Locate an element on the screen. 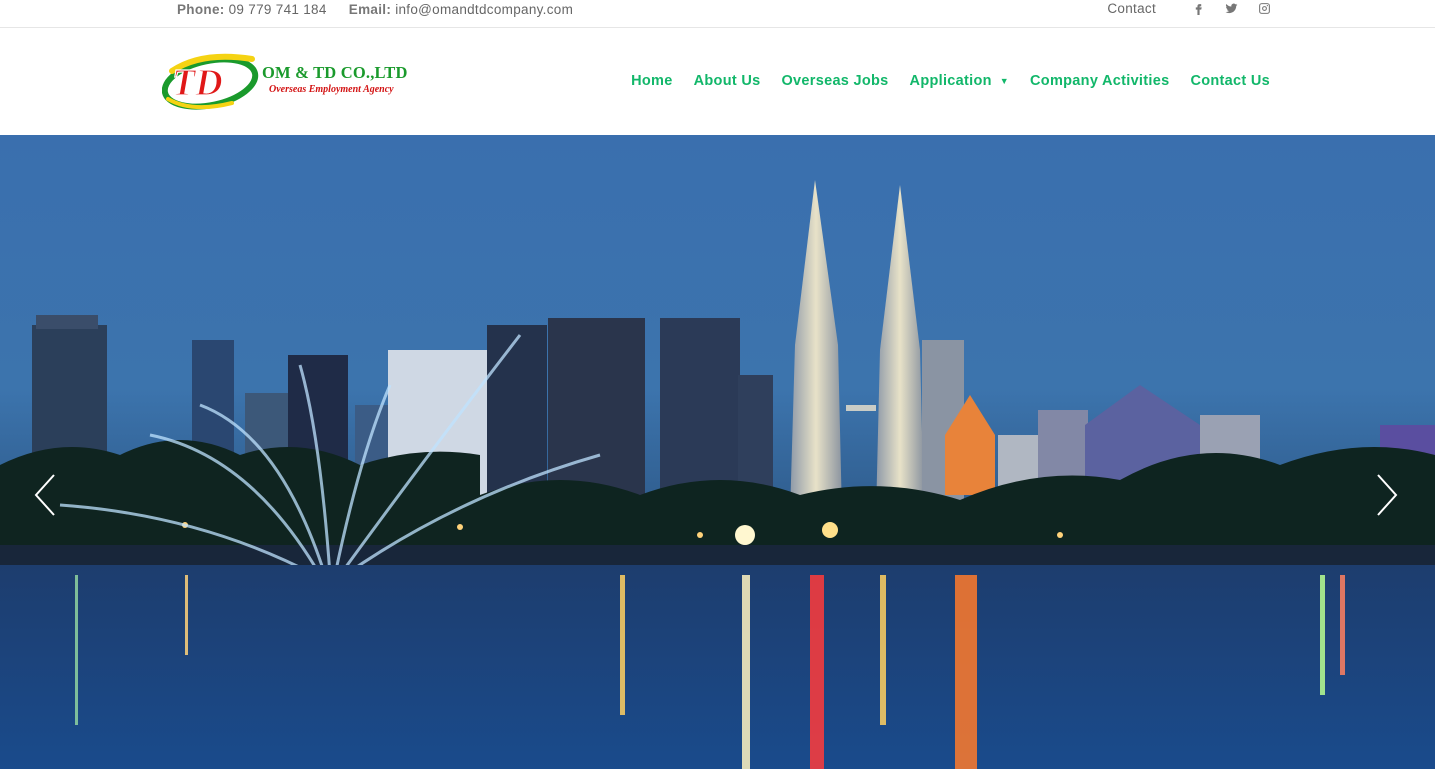 The height and width of the screenshot is (769, 1435). phone-label: Phone: is located at coordinates (201, 9).